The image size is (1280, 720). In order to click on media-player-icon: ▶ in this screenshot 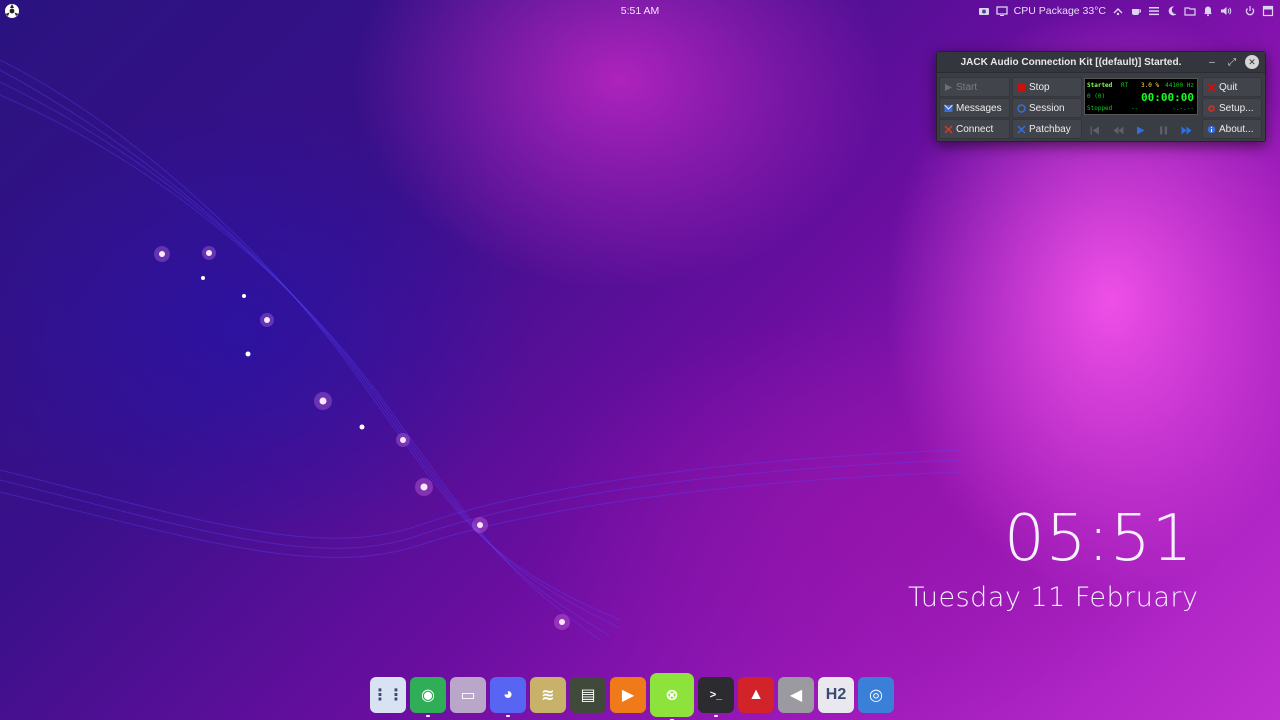, I will do `click(628, 695)`.